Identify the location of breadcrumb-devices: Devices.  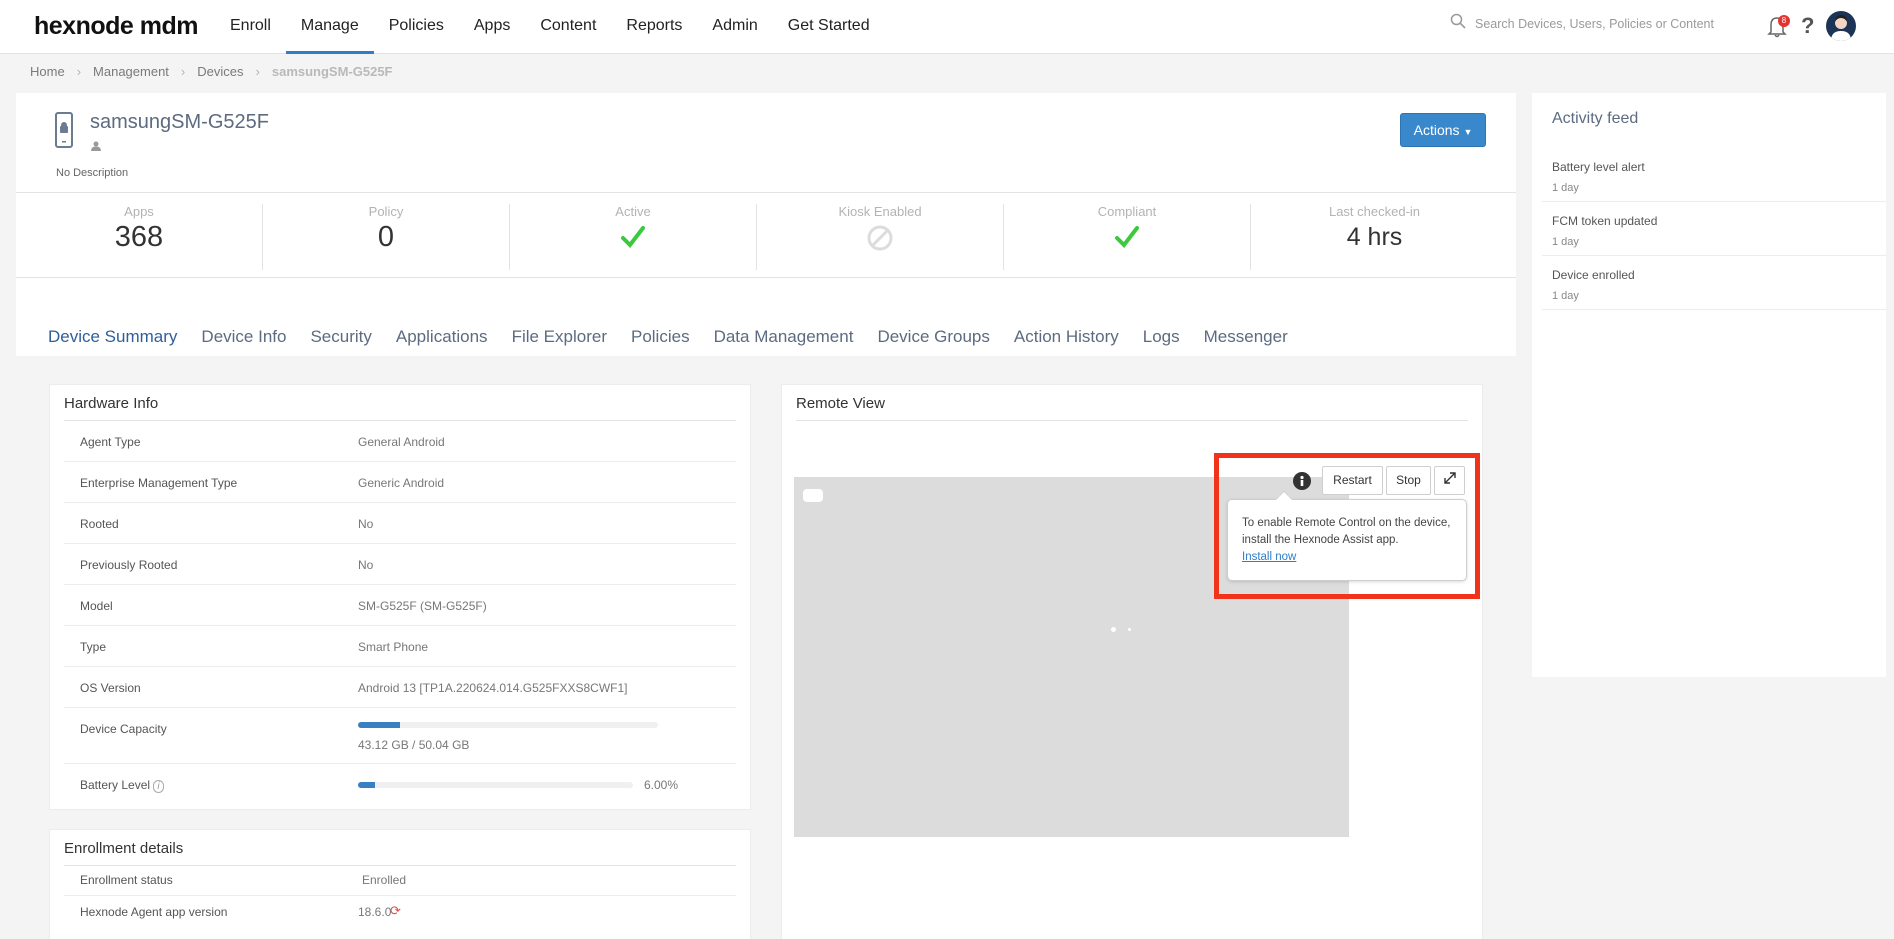
(220, 71).